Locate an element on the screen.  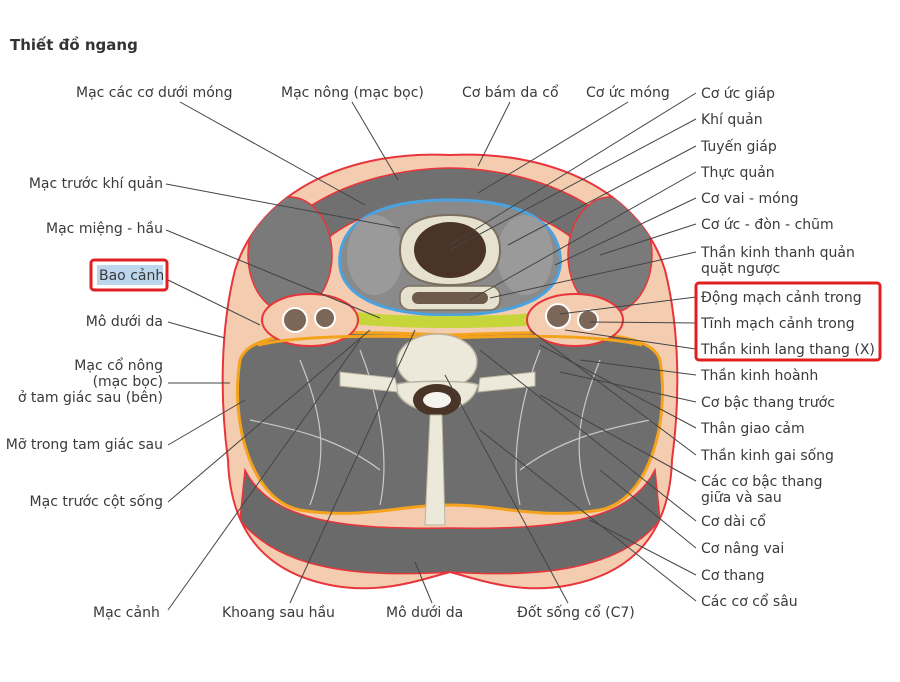
label-middle-posterior-scalene-1: Các cơ bậc thang is located at coordinates (762, 482).